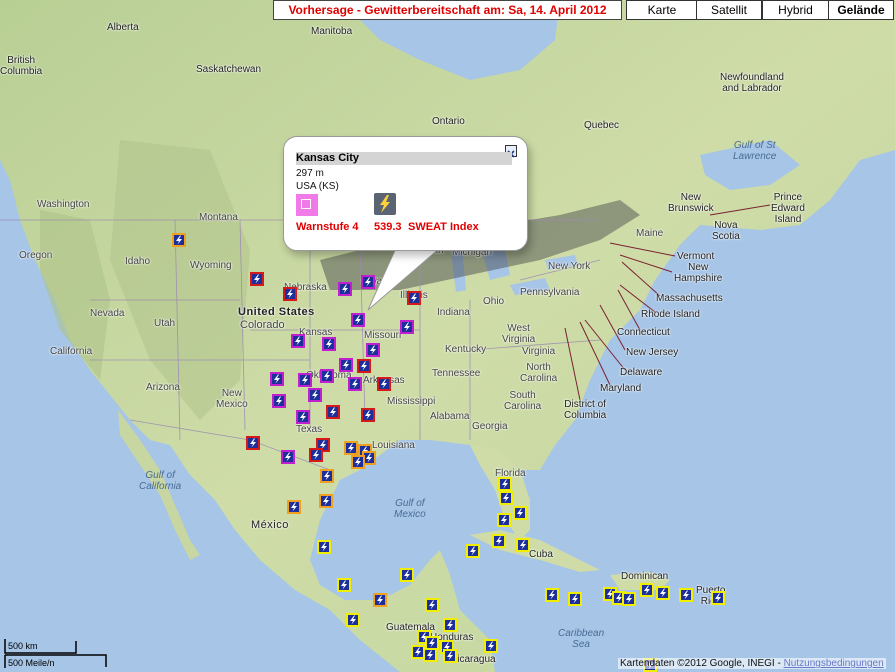 Image resolution: width=895 pixels, height=672 pixels. Describe the element at coordinates (602, 125) in the screenshot. I see `label-quebec: Quebec` at that location.